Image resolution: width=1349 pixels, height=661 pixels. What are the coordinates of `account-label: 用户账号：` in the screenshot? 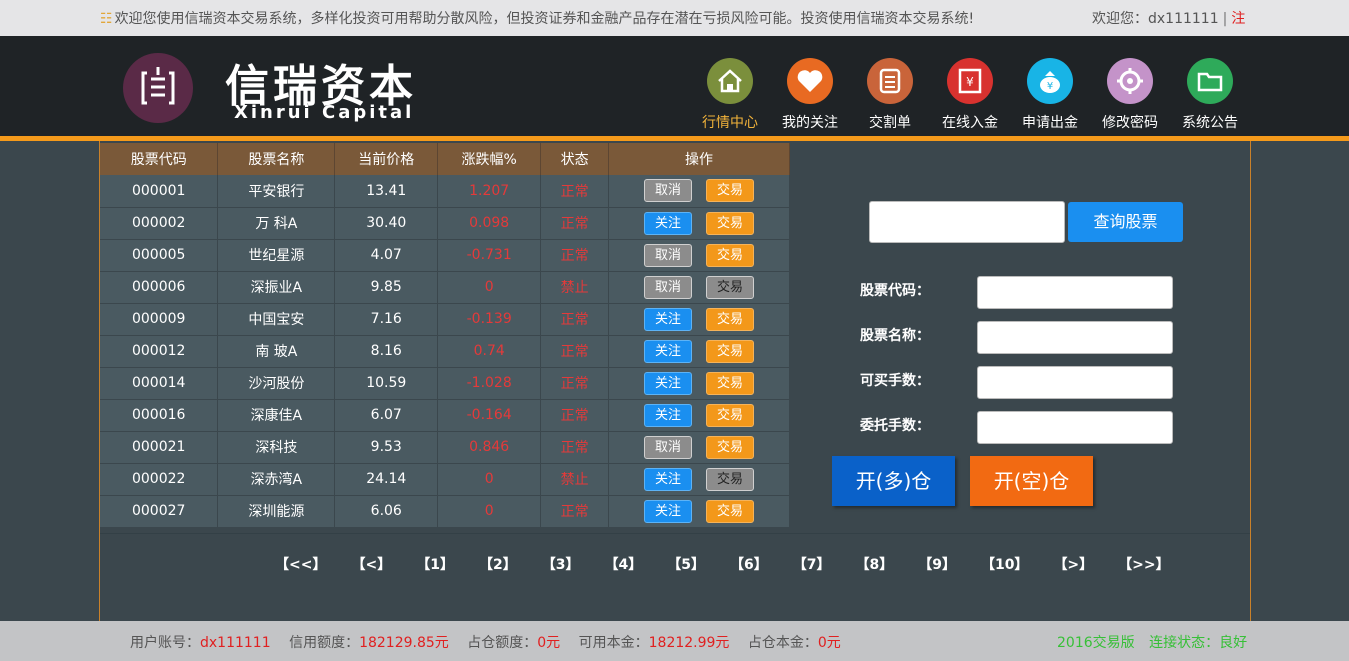 It's located at (165, 643).